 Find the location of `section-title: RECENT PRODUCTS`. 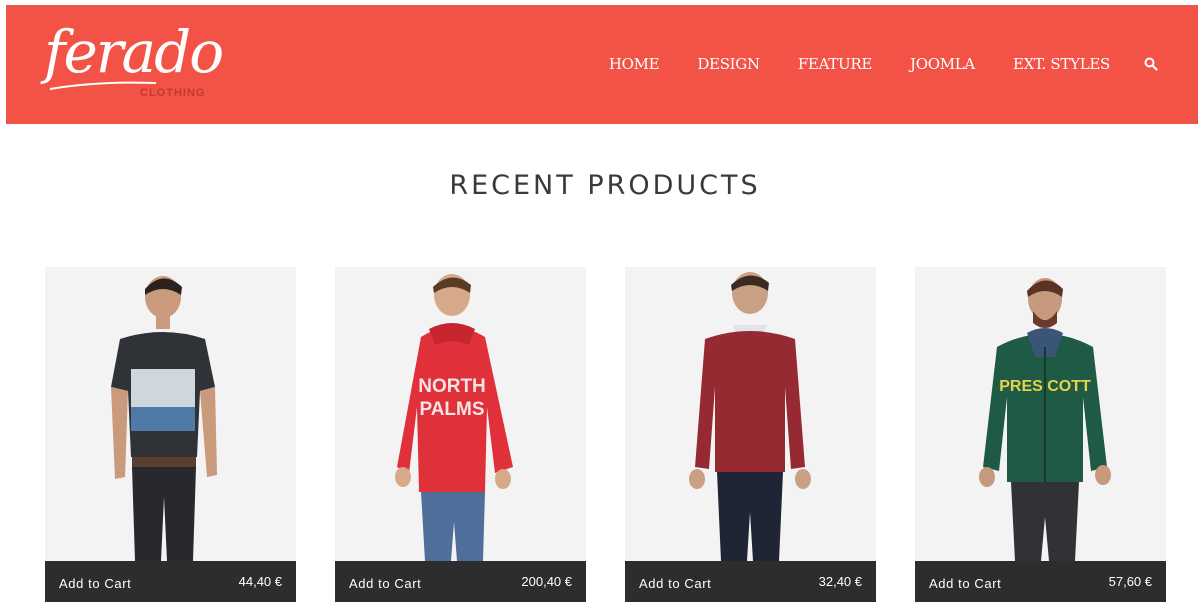

section-title: RECENT PRODUCTS is located at coordinates (605, 185).